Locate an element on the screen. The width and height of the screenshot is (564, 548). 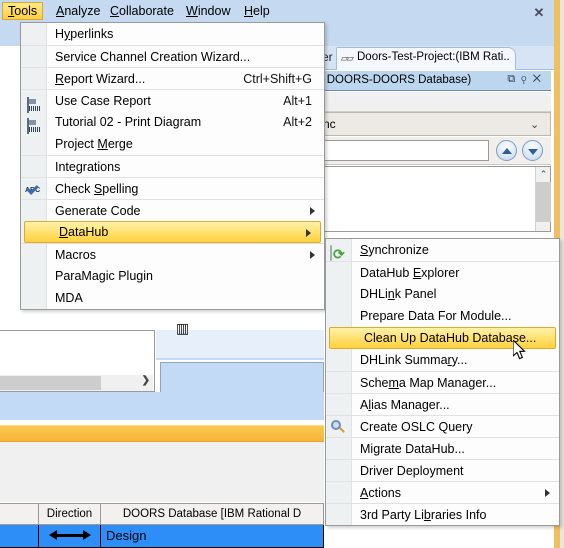
submenu-item-driver-deployment: Driver Deployment is located at coordinates (442, 470).